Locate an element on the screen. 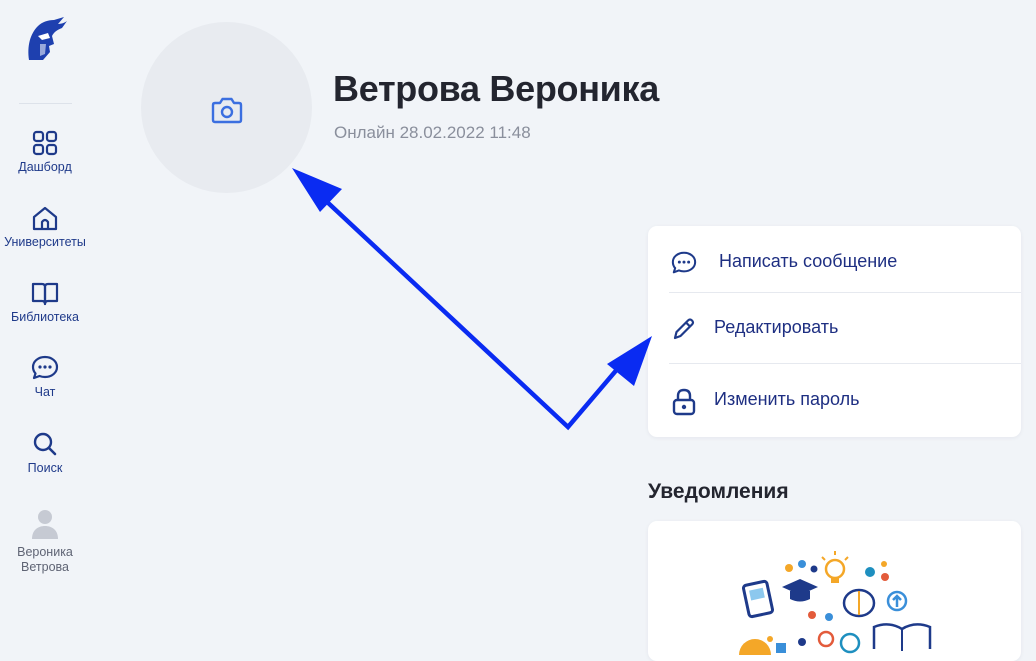  send-message-label: Написать сообщение is located at coordinates (808, 261).